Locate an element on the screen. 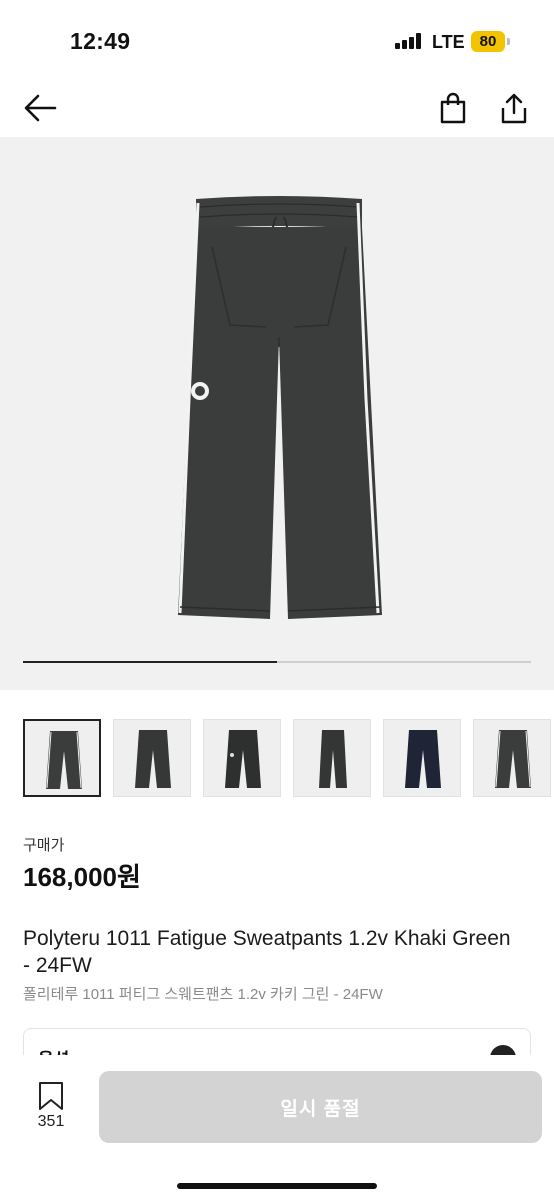 This screenshot has height=1200, width=554. arrow-left-icon is located at coordinates (40, 108).